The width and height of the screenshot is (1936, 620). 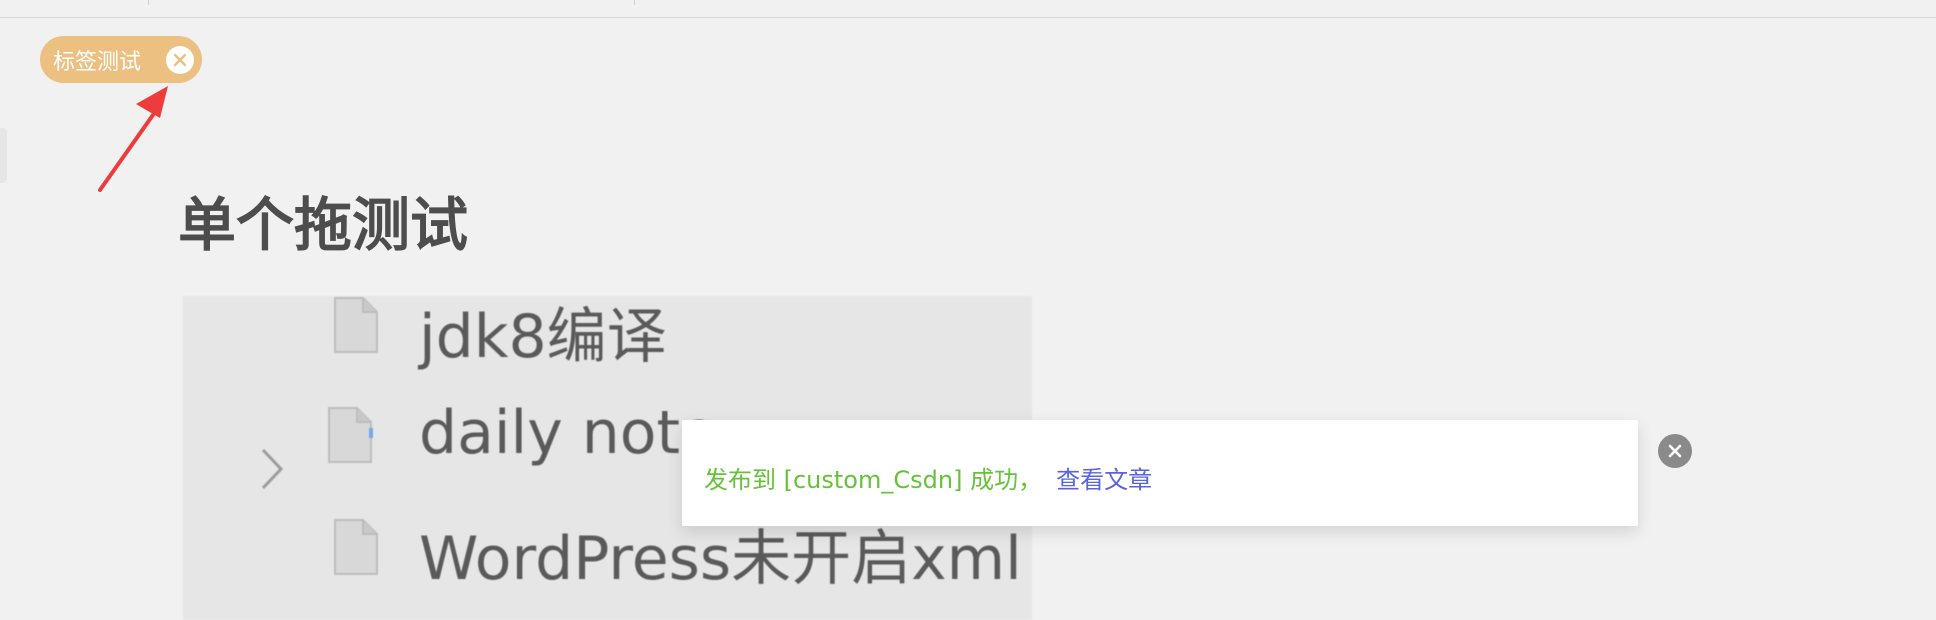 What do you see at coordinates (323, 225) in the screenshot?
I see `page-heading: 单个拖测试` at bounding box center [323, 225].